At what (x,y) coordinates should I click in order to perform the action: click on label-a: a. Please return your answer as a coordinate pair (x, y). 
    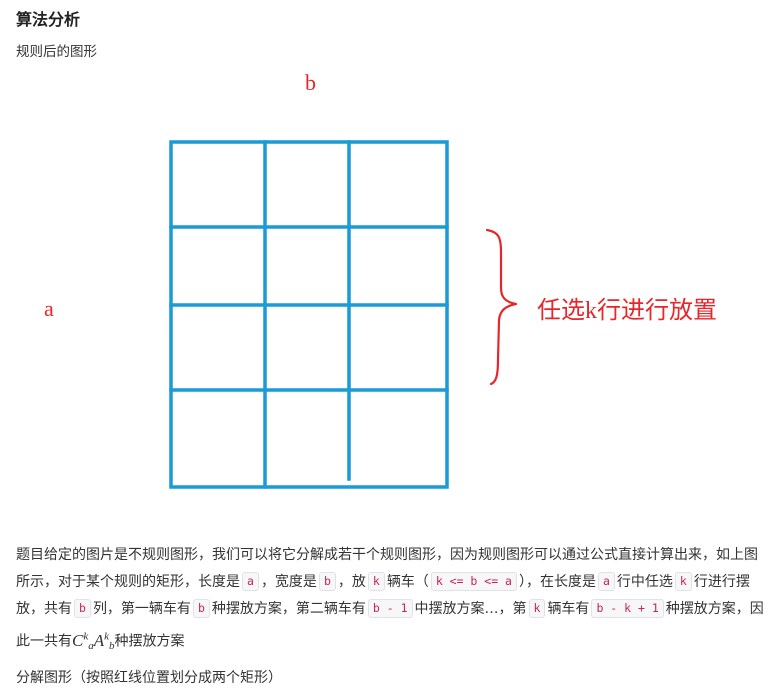
    Looking at the image, I should click on (49, 308).